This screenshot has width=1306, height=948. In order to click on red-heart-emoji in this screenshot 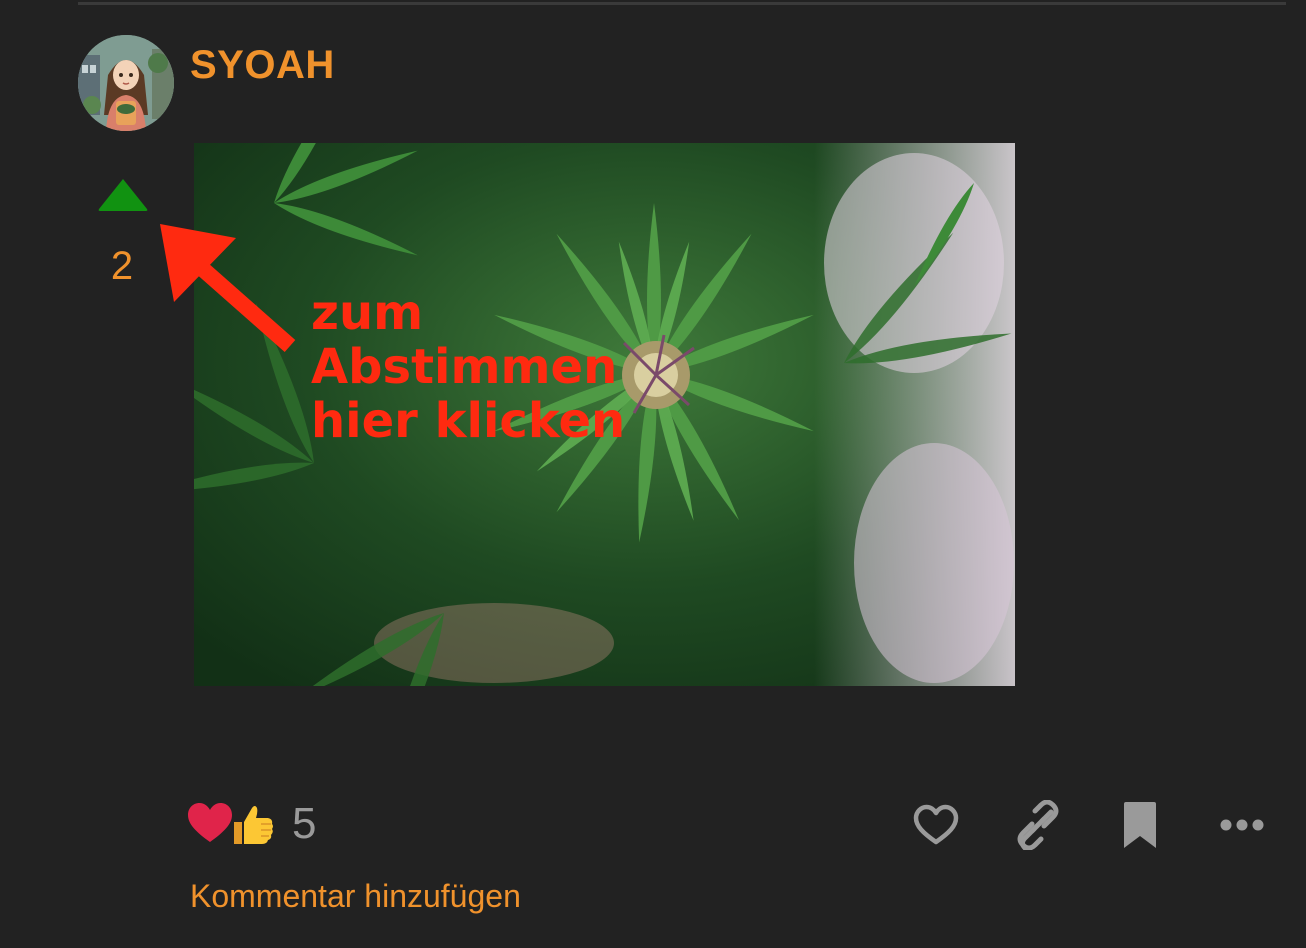, I will do `click(210, 822)`.